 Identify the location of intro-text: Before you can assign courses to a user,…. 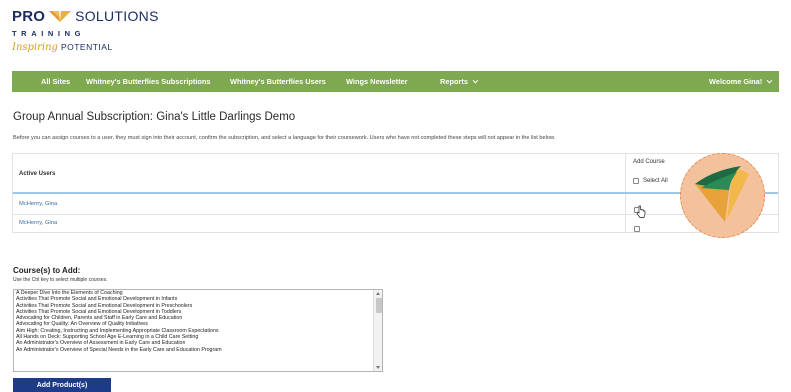
(284, 138).